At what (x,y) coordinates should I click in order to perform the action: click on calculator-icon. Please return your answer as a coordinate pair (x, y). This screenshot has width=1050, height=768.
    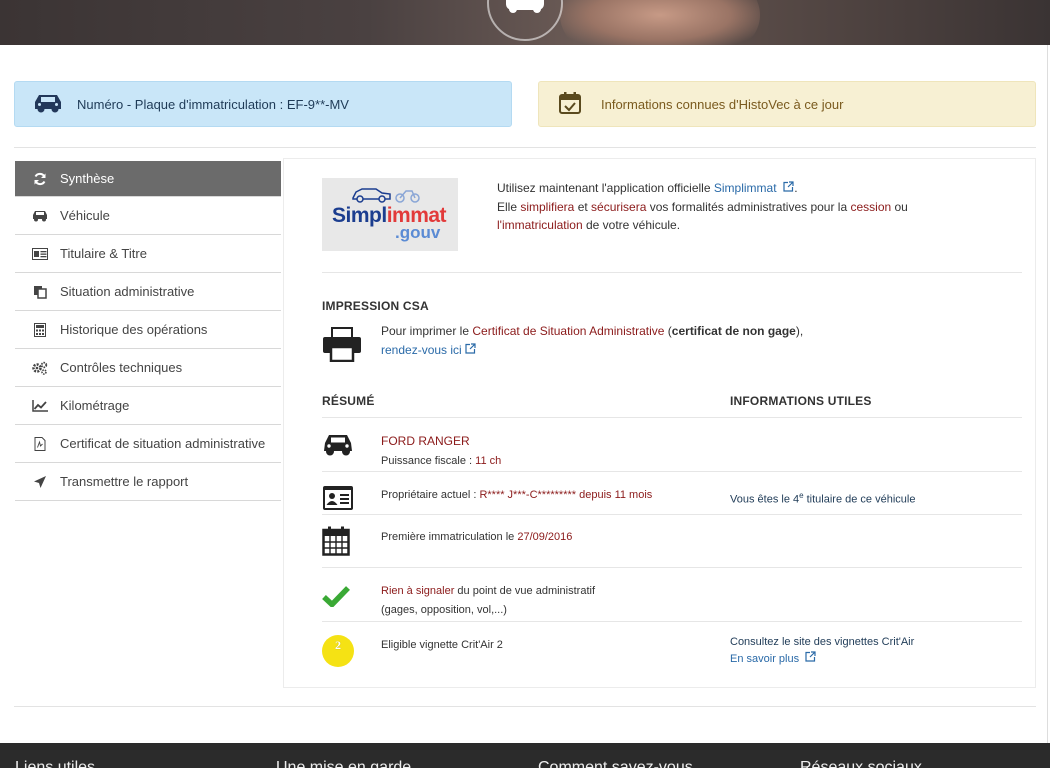
    Looking at the image, I should click on (40, 329).